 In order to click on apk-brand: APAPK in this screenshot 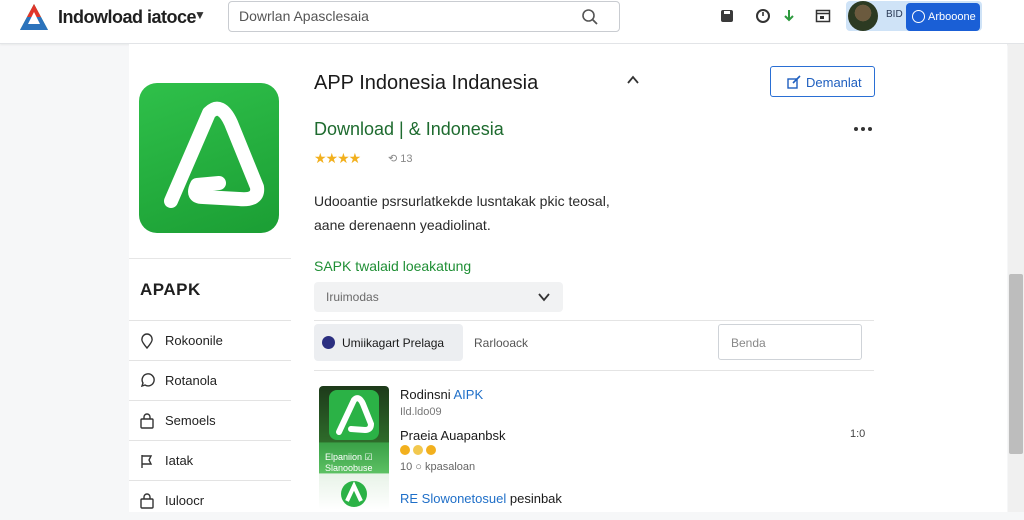, I will do `click(170, 290)`.